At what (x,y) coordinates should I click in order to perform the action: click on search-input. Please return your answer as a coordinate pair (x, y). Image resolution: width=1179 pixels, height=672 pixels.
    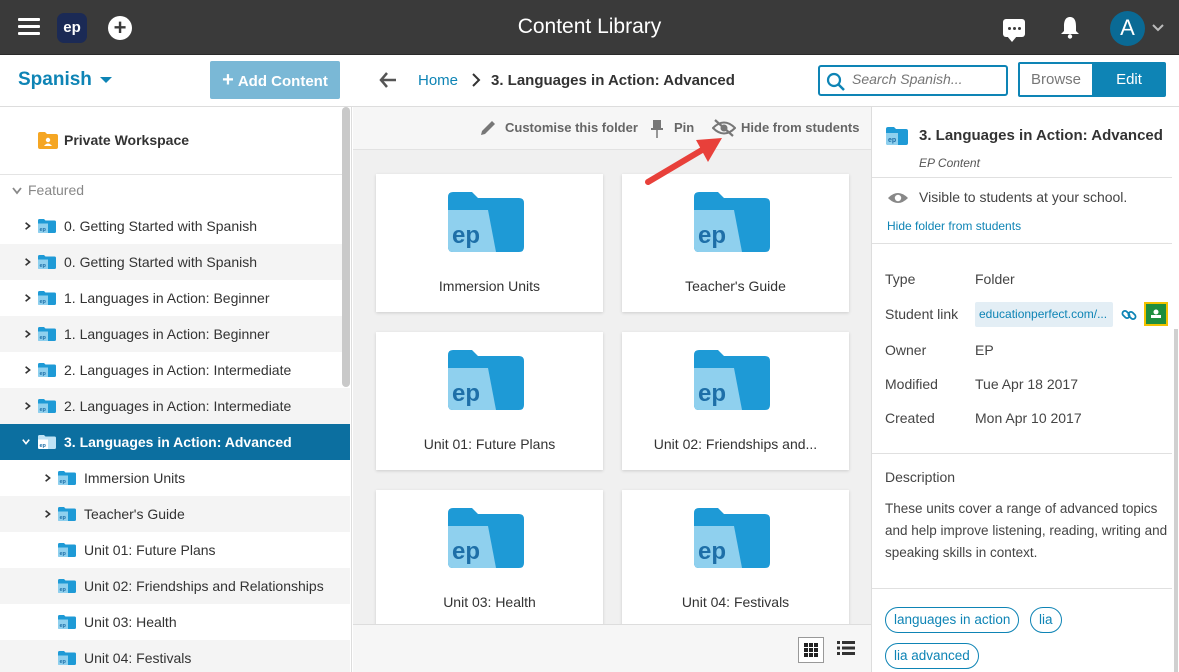
    Looking at the image, I should click on (927, 79).